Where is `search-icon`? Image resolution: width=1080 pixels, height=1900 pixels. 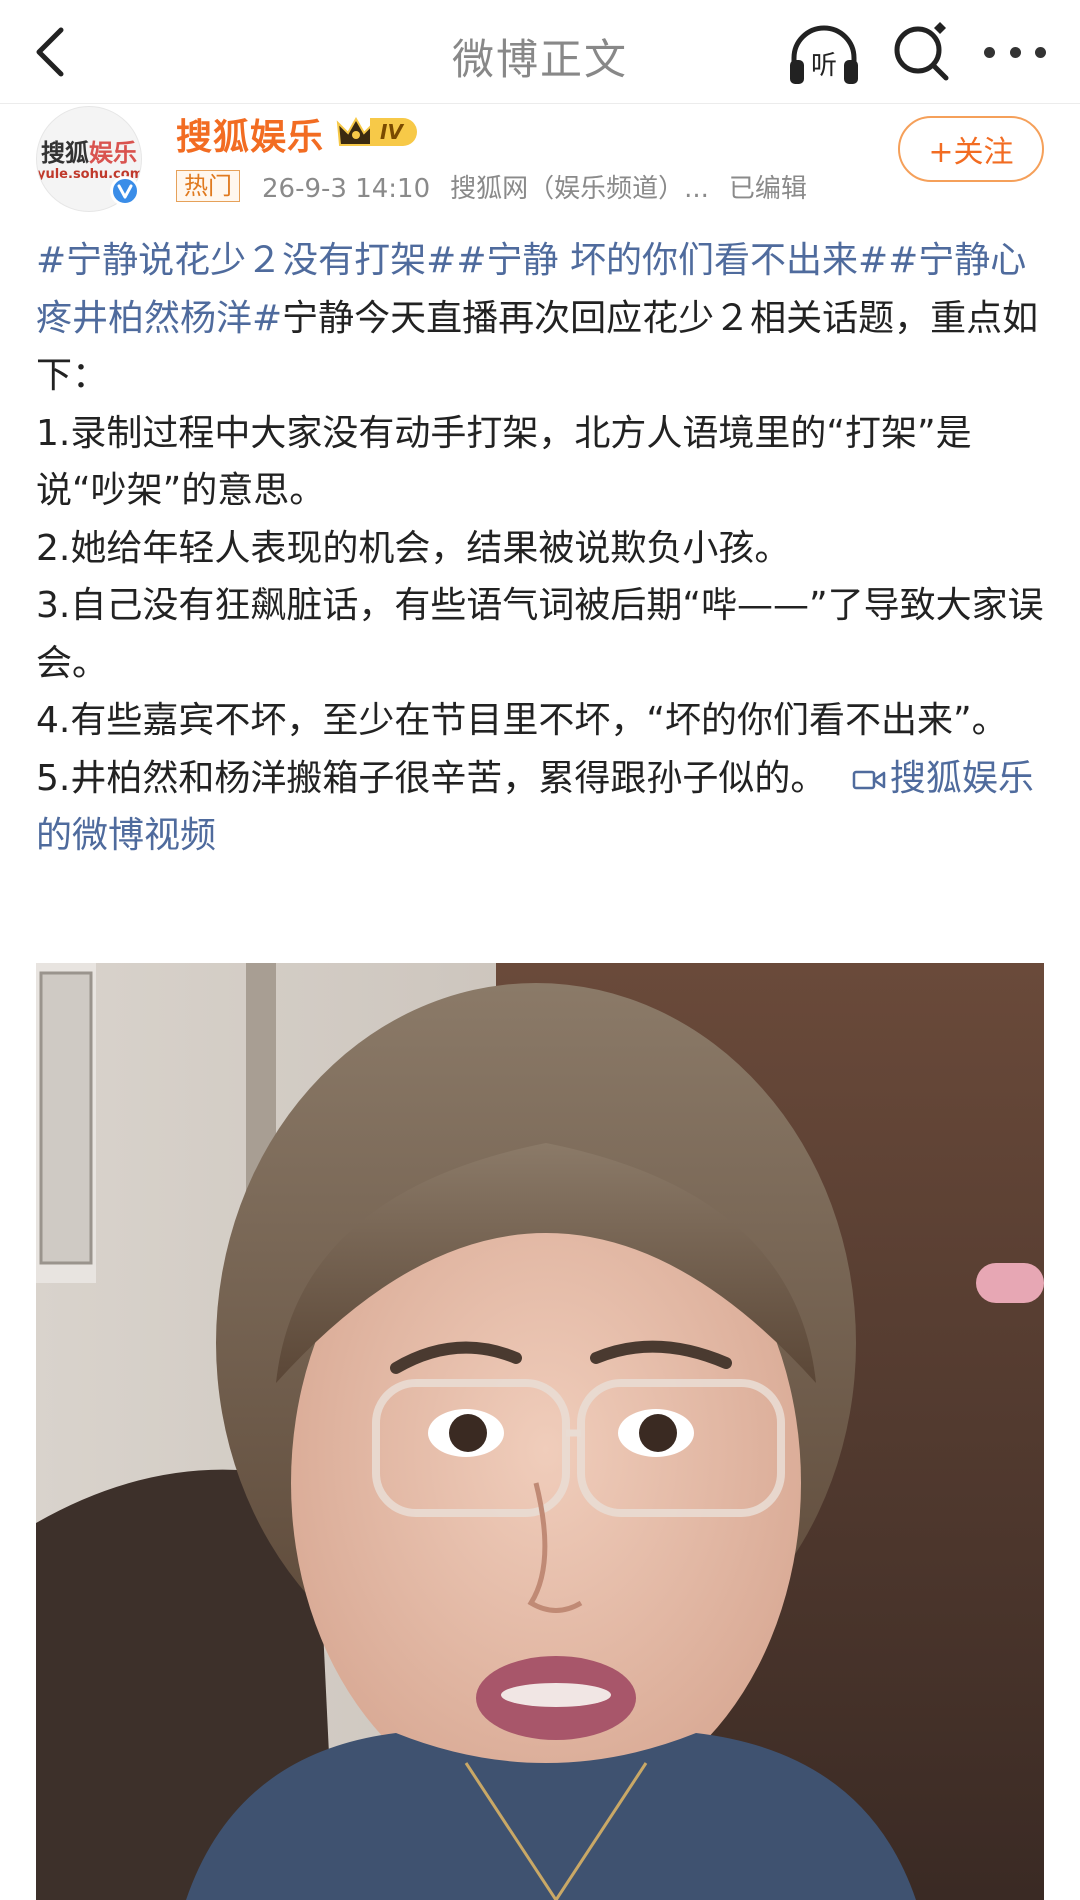 search-icon is located at coordinates (921, 51).